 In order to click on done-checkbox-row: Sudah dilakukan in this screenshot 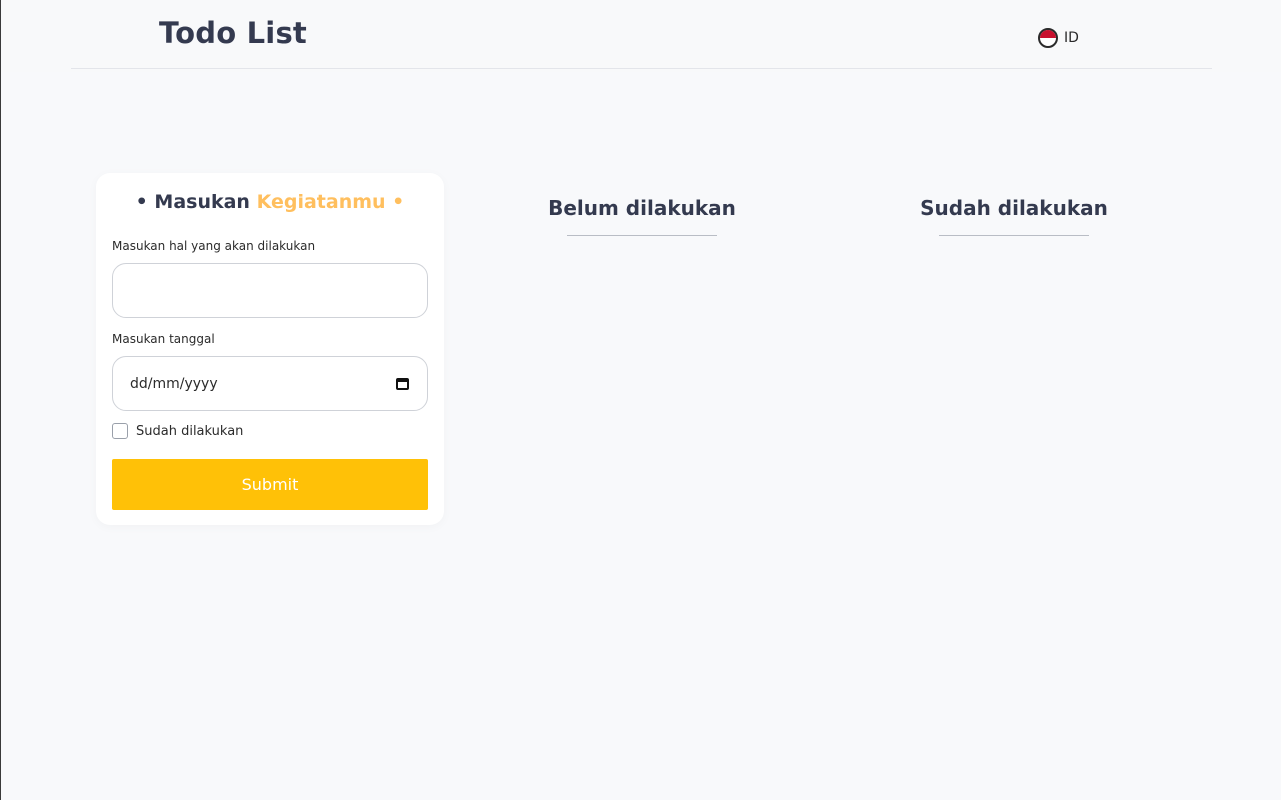, I will do `click(177, 431)`.